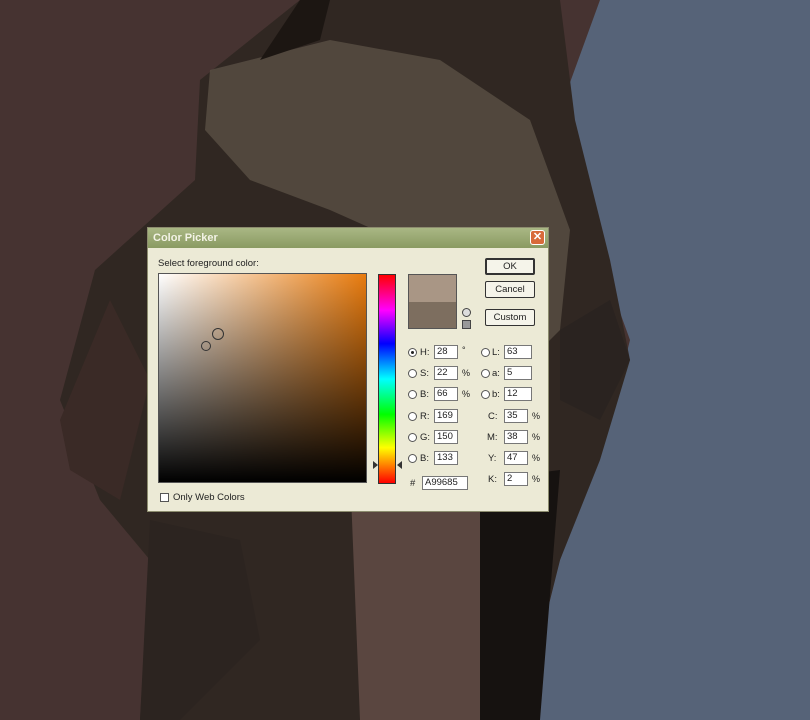  What do you see at coordinates (485, 373) in the screenshot?
I see `radio-a-channel` at bounding box center [485, 373].